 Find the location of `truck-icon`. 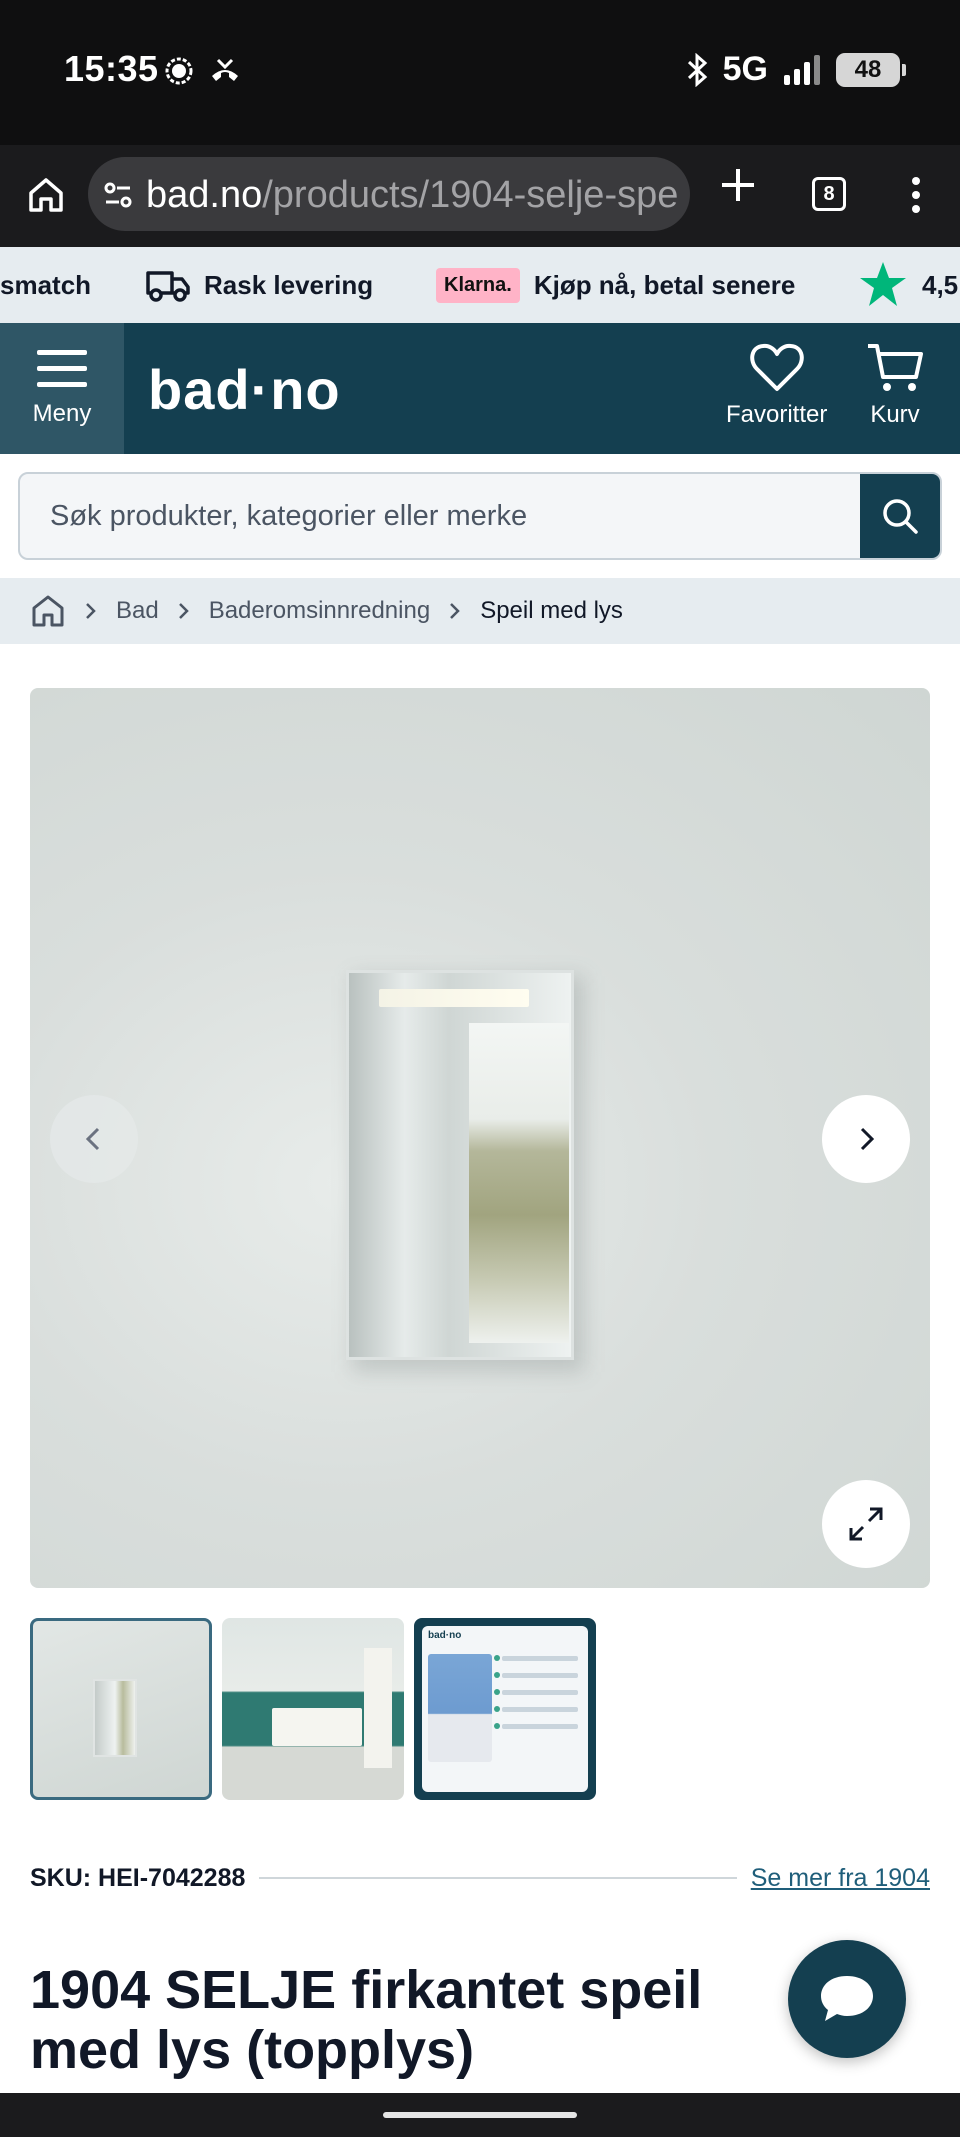

truck-icon is located at coordinates (168, 286).